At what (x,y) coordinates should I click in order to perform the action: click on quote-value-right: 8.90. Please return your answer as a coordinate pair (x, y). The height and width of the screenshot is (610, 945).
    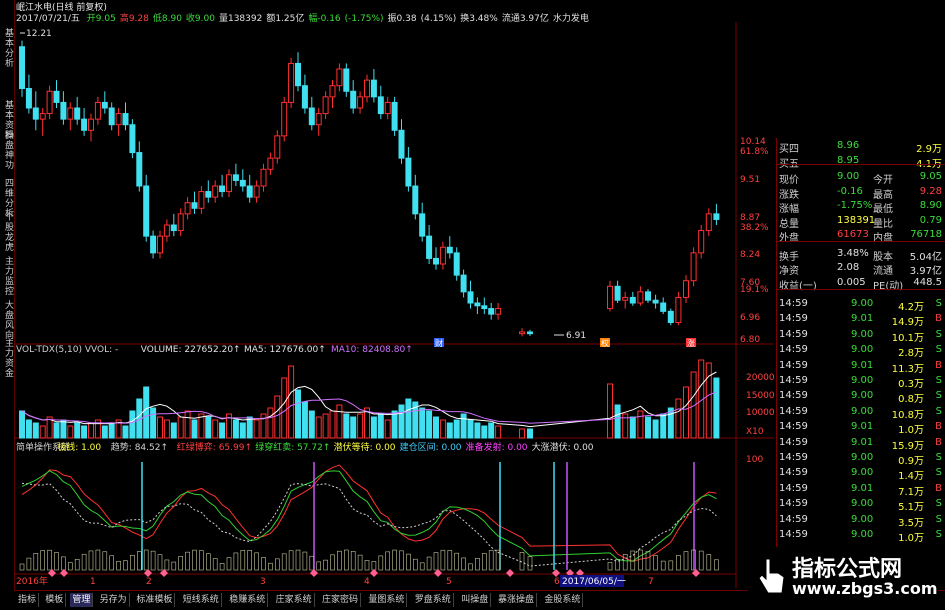
    Looking at the image, I should click on (930, 205).